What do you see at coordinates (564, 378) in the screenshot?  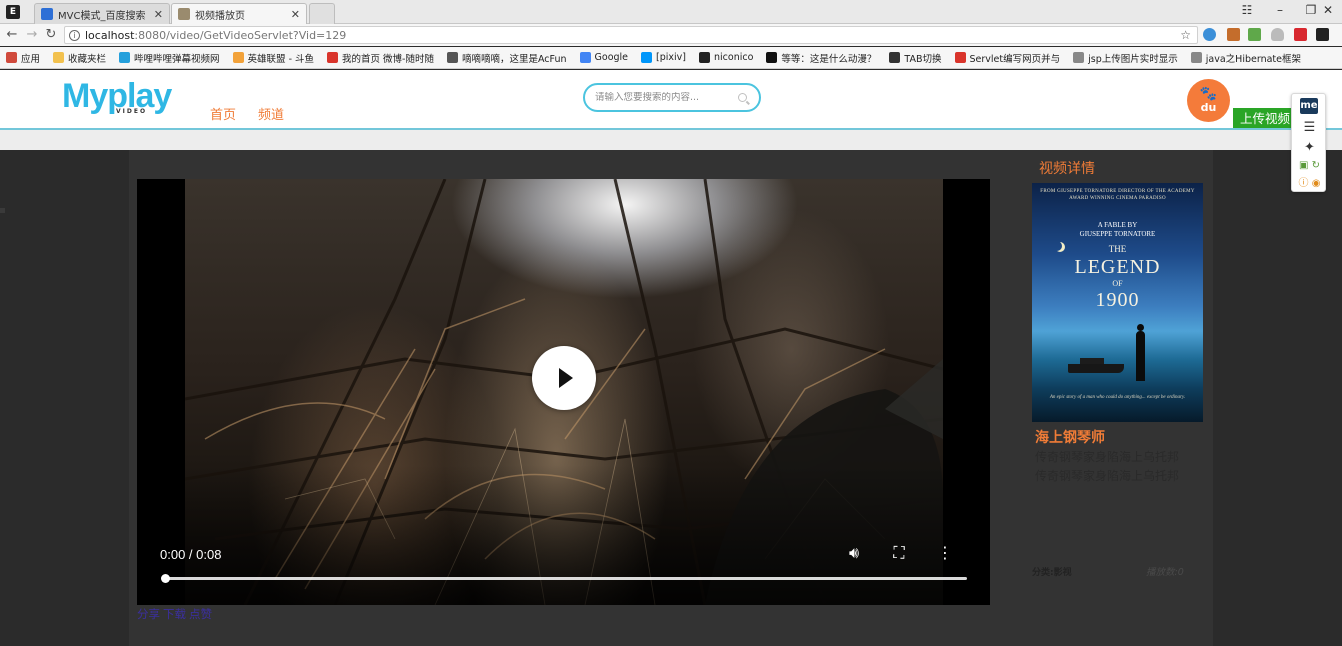 I see `play-button` at bounding box center [564, 378].